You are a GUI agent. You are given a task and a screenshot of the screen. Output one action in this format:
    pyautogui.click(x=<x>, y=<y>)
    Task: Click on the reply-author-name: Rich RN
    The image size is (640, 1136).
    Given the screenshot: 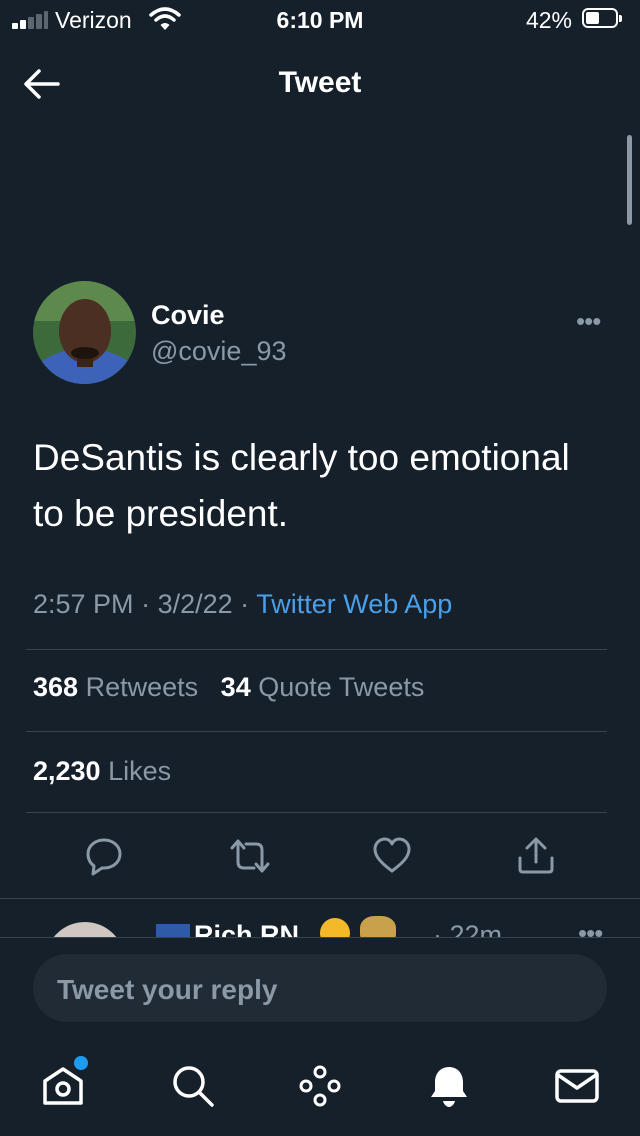 What is the action you would take?
    pyautogui.click(x=246, y=928)
    